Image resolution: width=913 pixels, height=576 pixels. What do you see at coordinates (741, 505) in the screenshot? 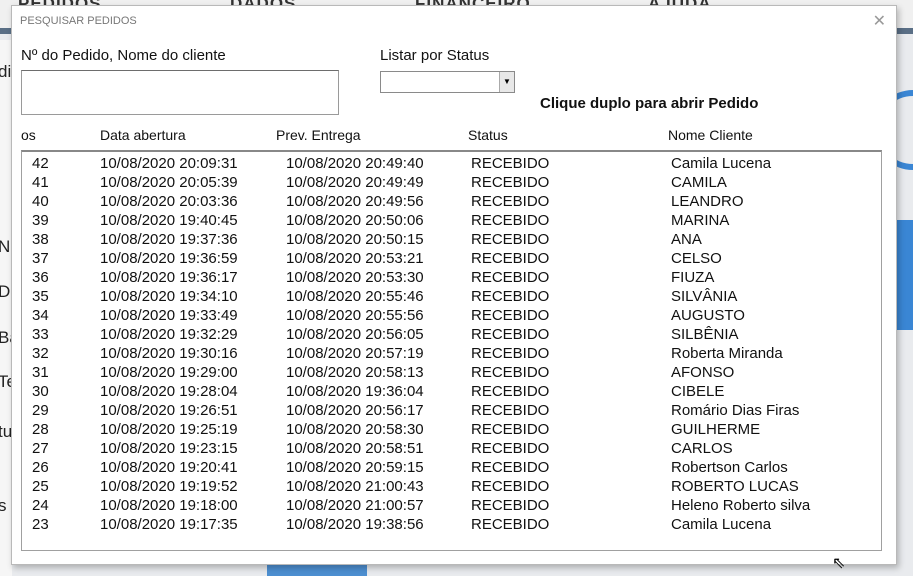
I see `cell-nome-cliente: Heleno Roberto silva` at bounding box center [741, 505].